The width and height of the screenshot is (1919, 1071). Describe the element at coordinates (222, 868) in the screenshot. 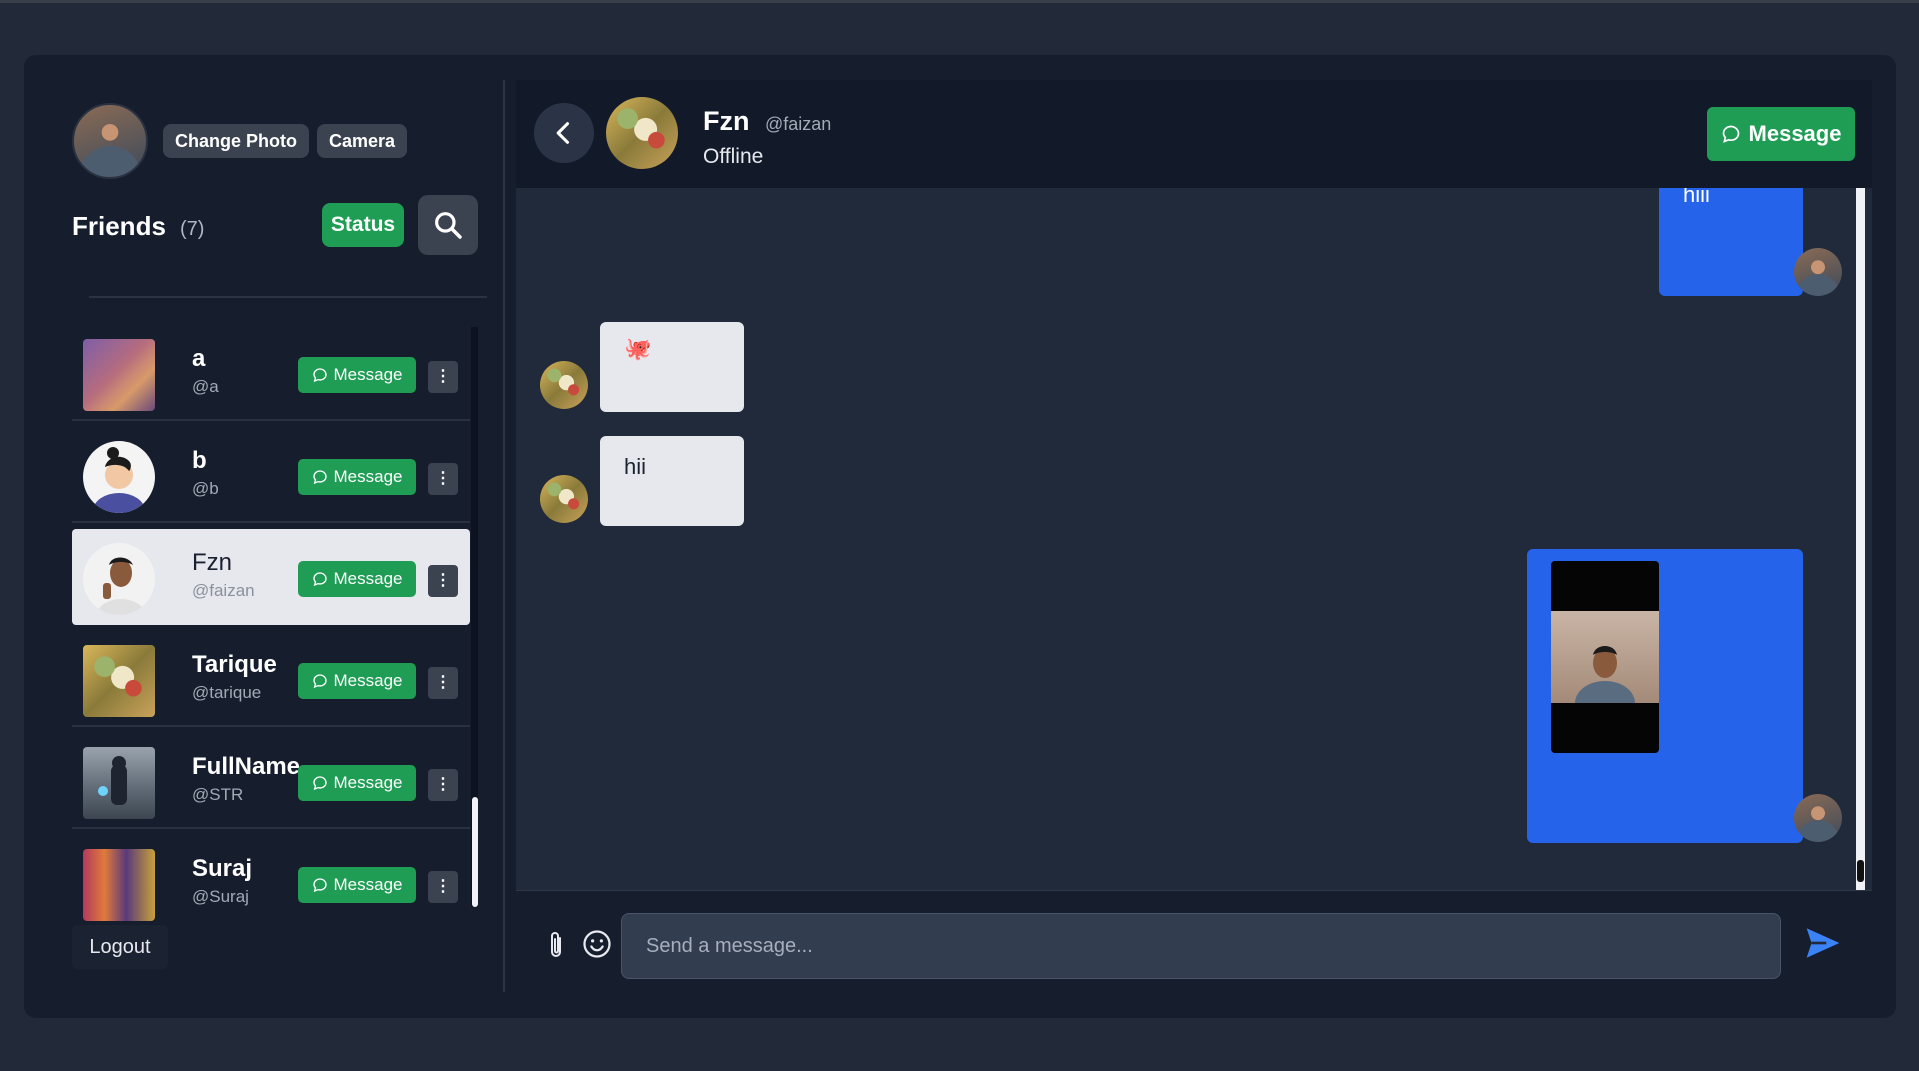

I see `friend-name: Suraj` at that location.